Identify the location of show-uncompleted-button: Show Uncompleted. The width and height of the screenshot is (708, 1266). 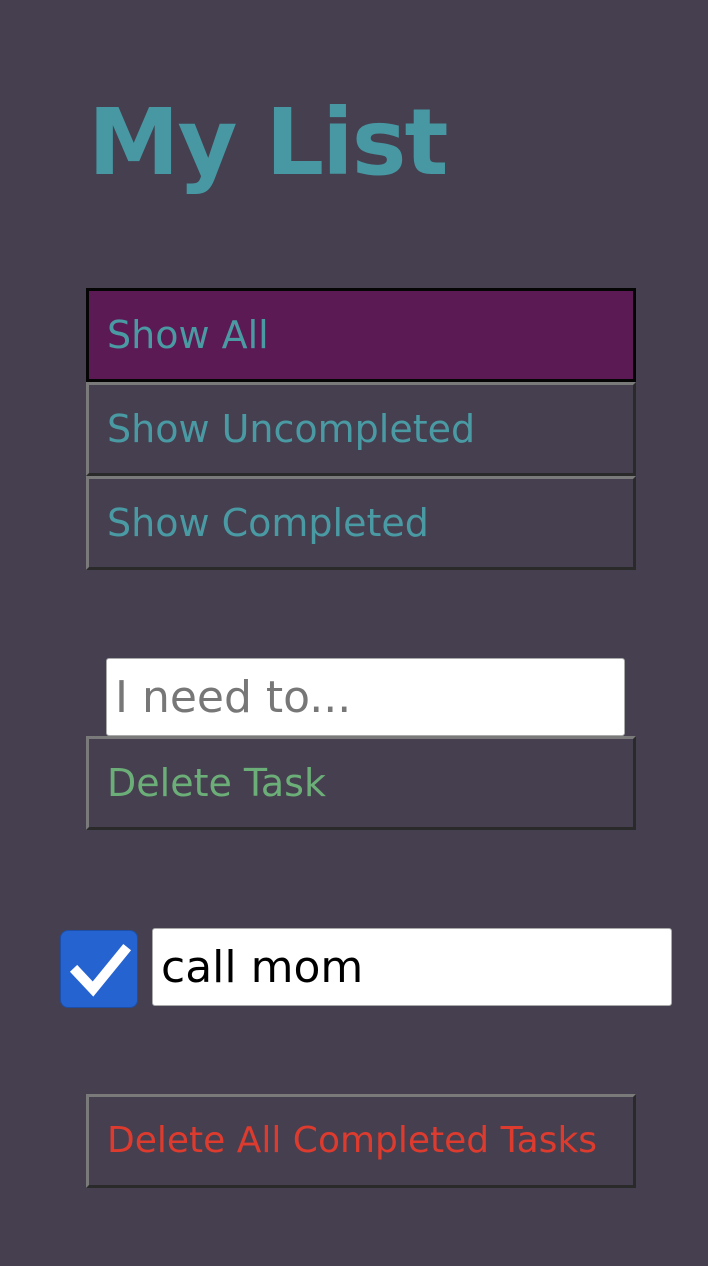
(361, 429).